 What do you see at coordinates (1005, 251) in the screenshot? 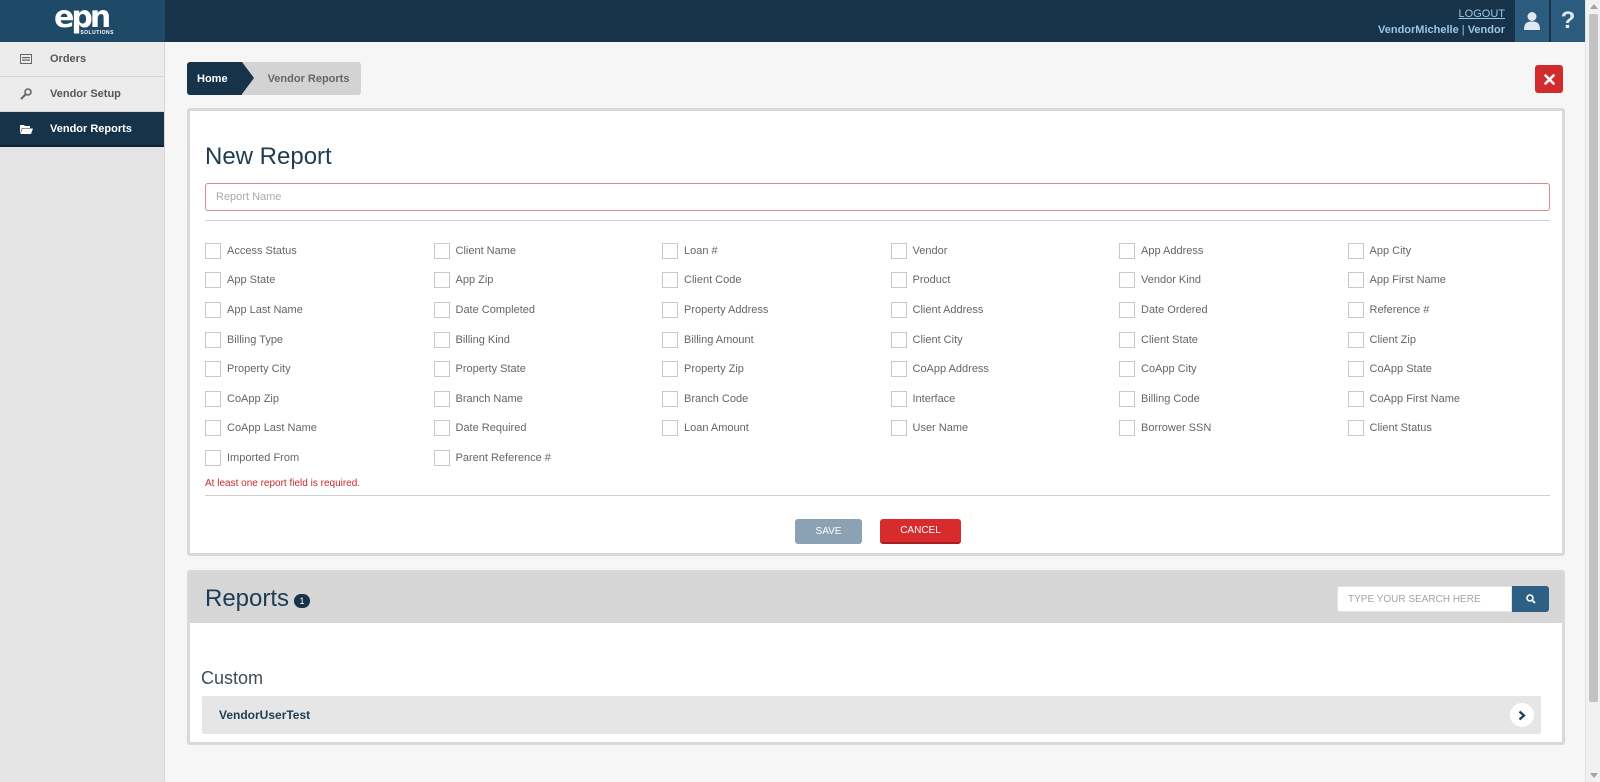
I see `report-field-option: Vendor` at bounding box center [1005, 251].